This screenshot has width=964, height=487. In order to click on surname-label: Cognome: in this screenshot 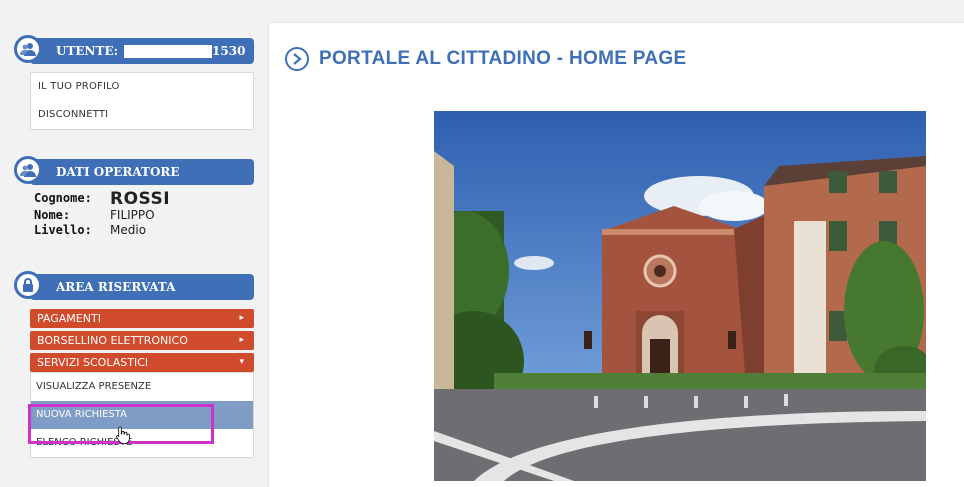, I will do `click(63, 198)`.